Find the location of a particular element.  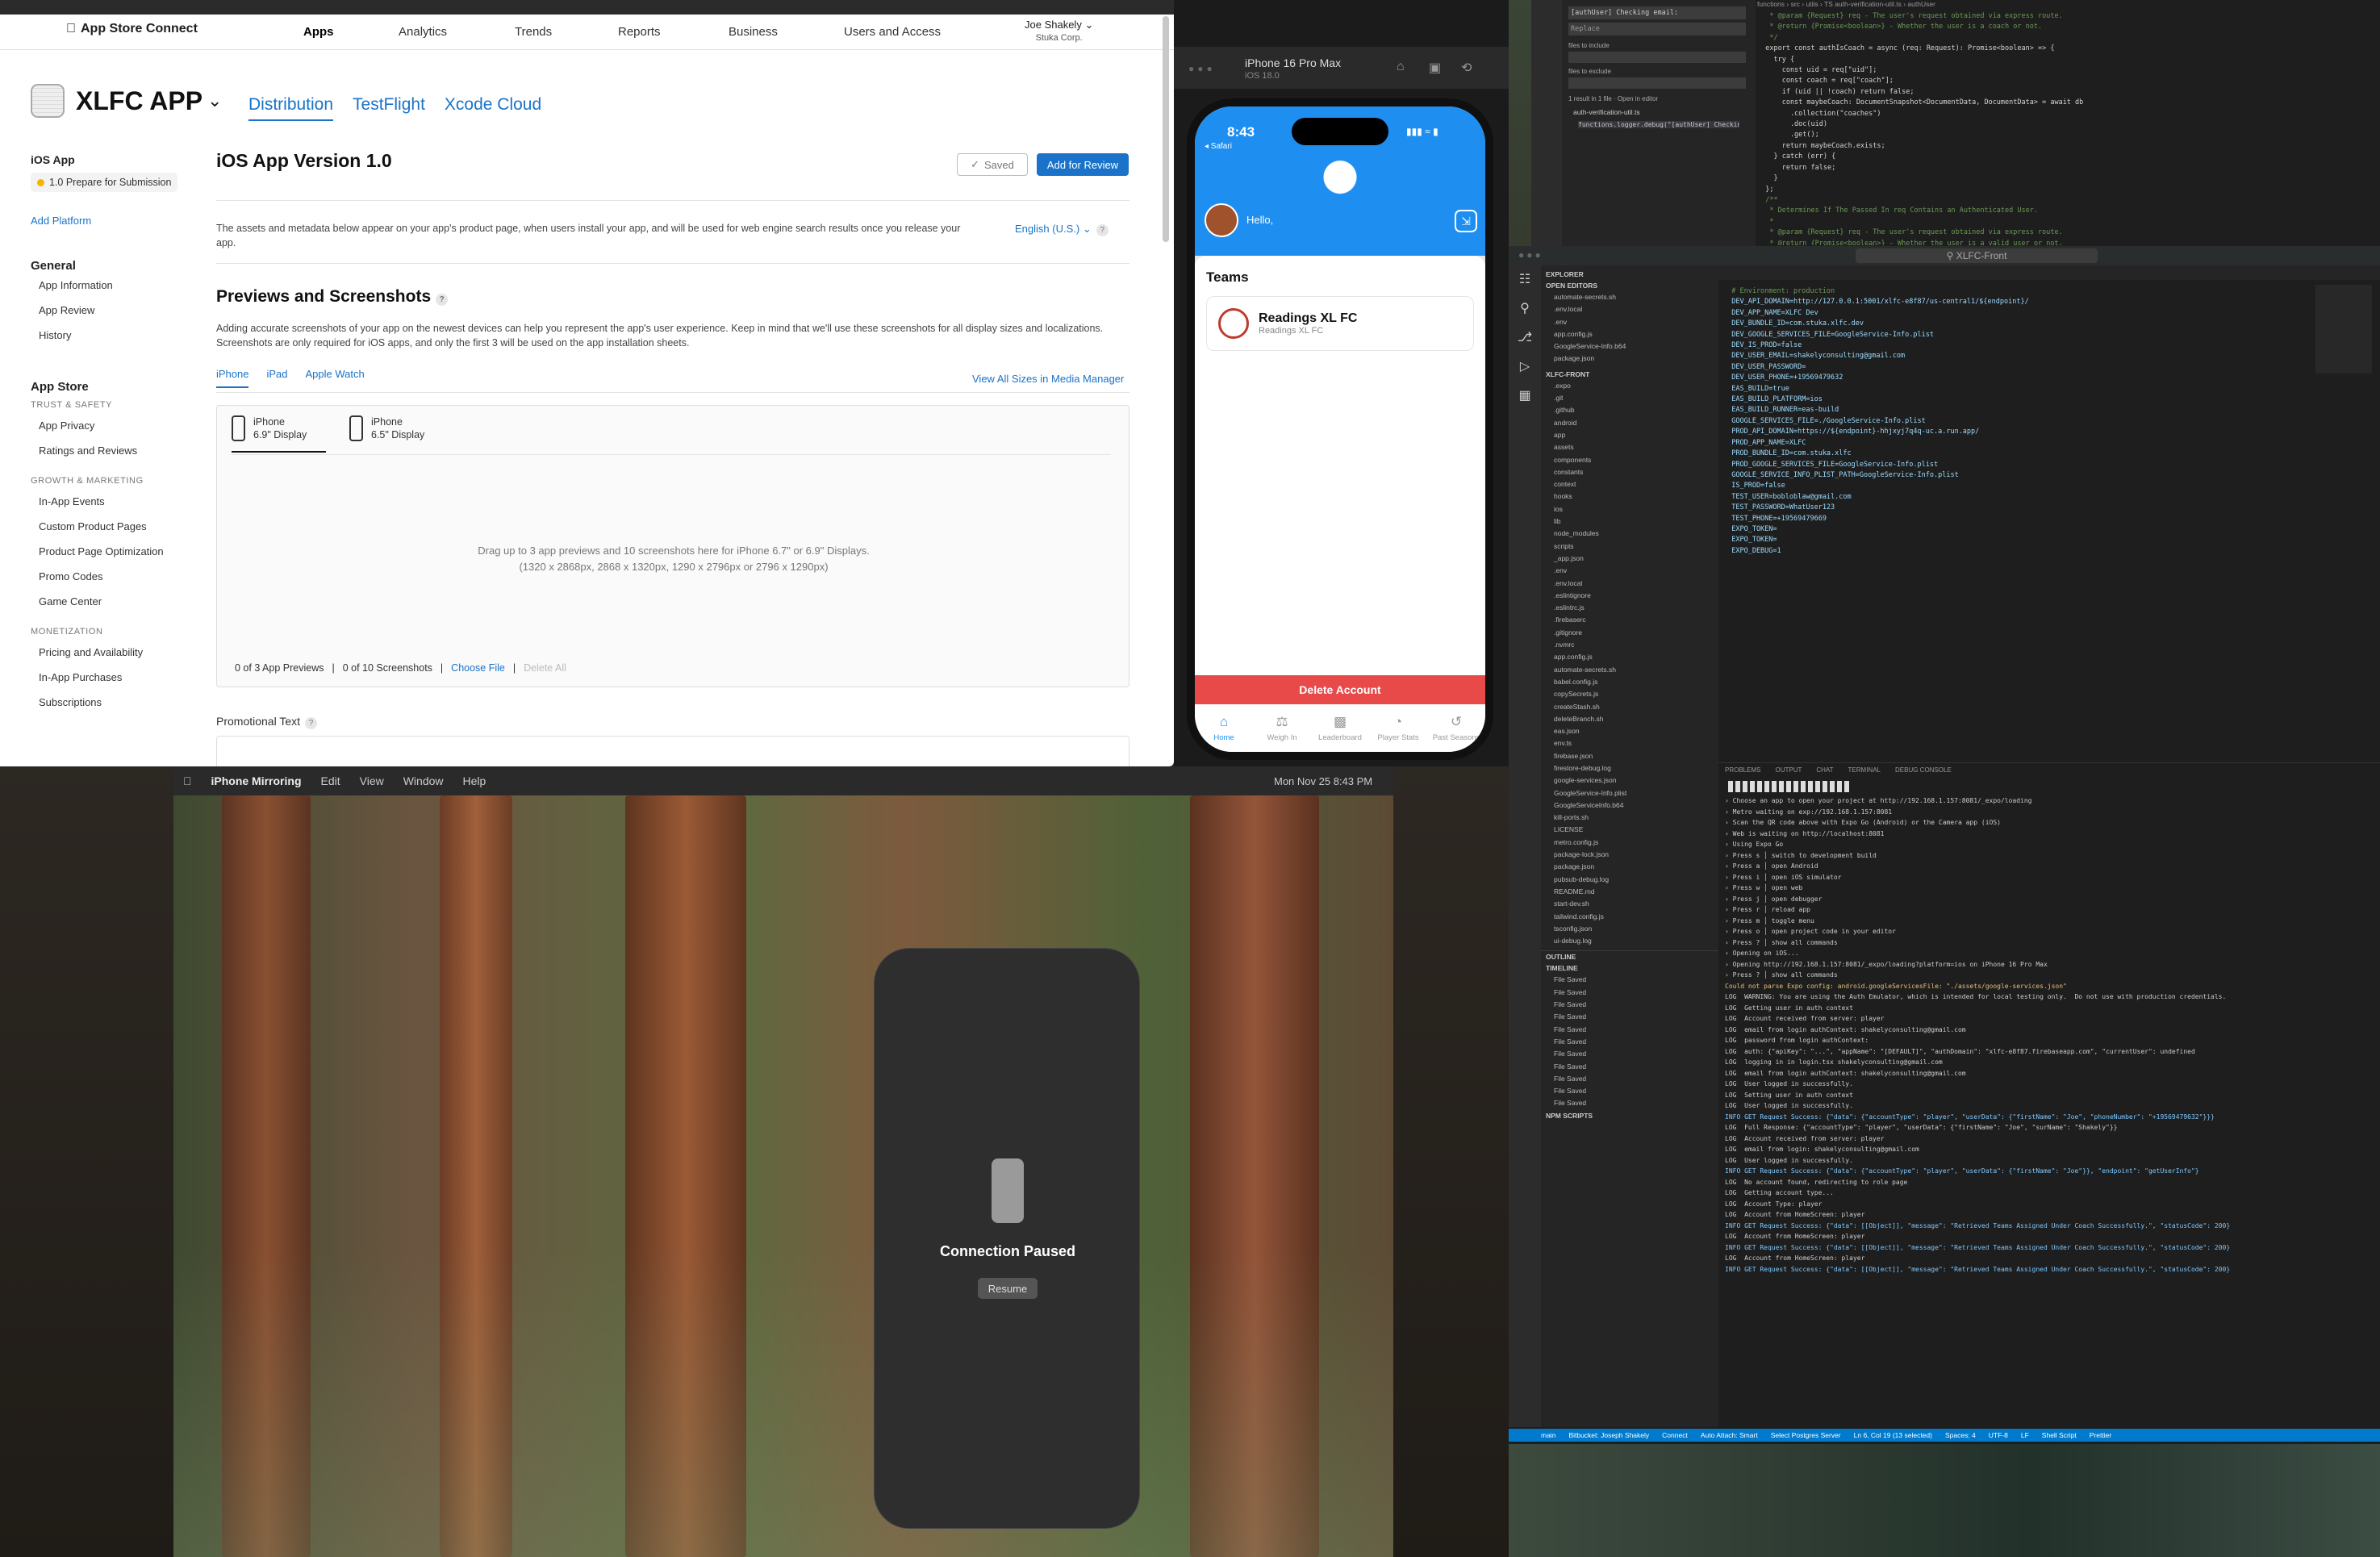

nav-analytics: Analytics is located at coordinates (423, 32).